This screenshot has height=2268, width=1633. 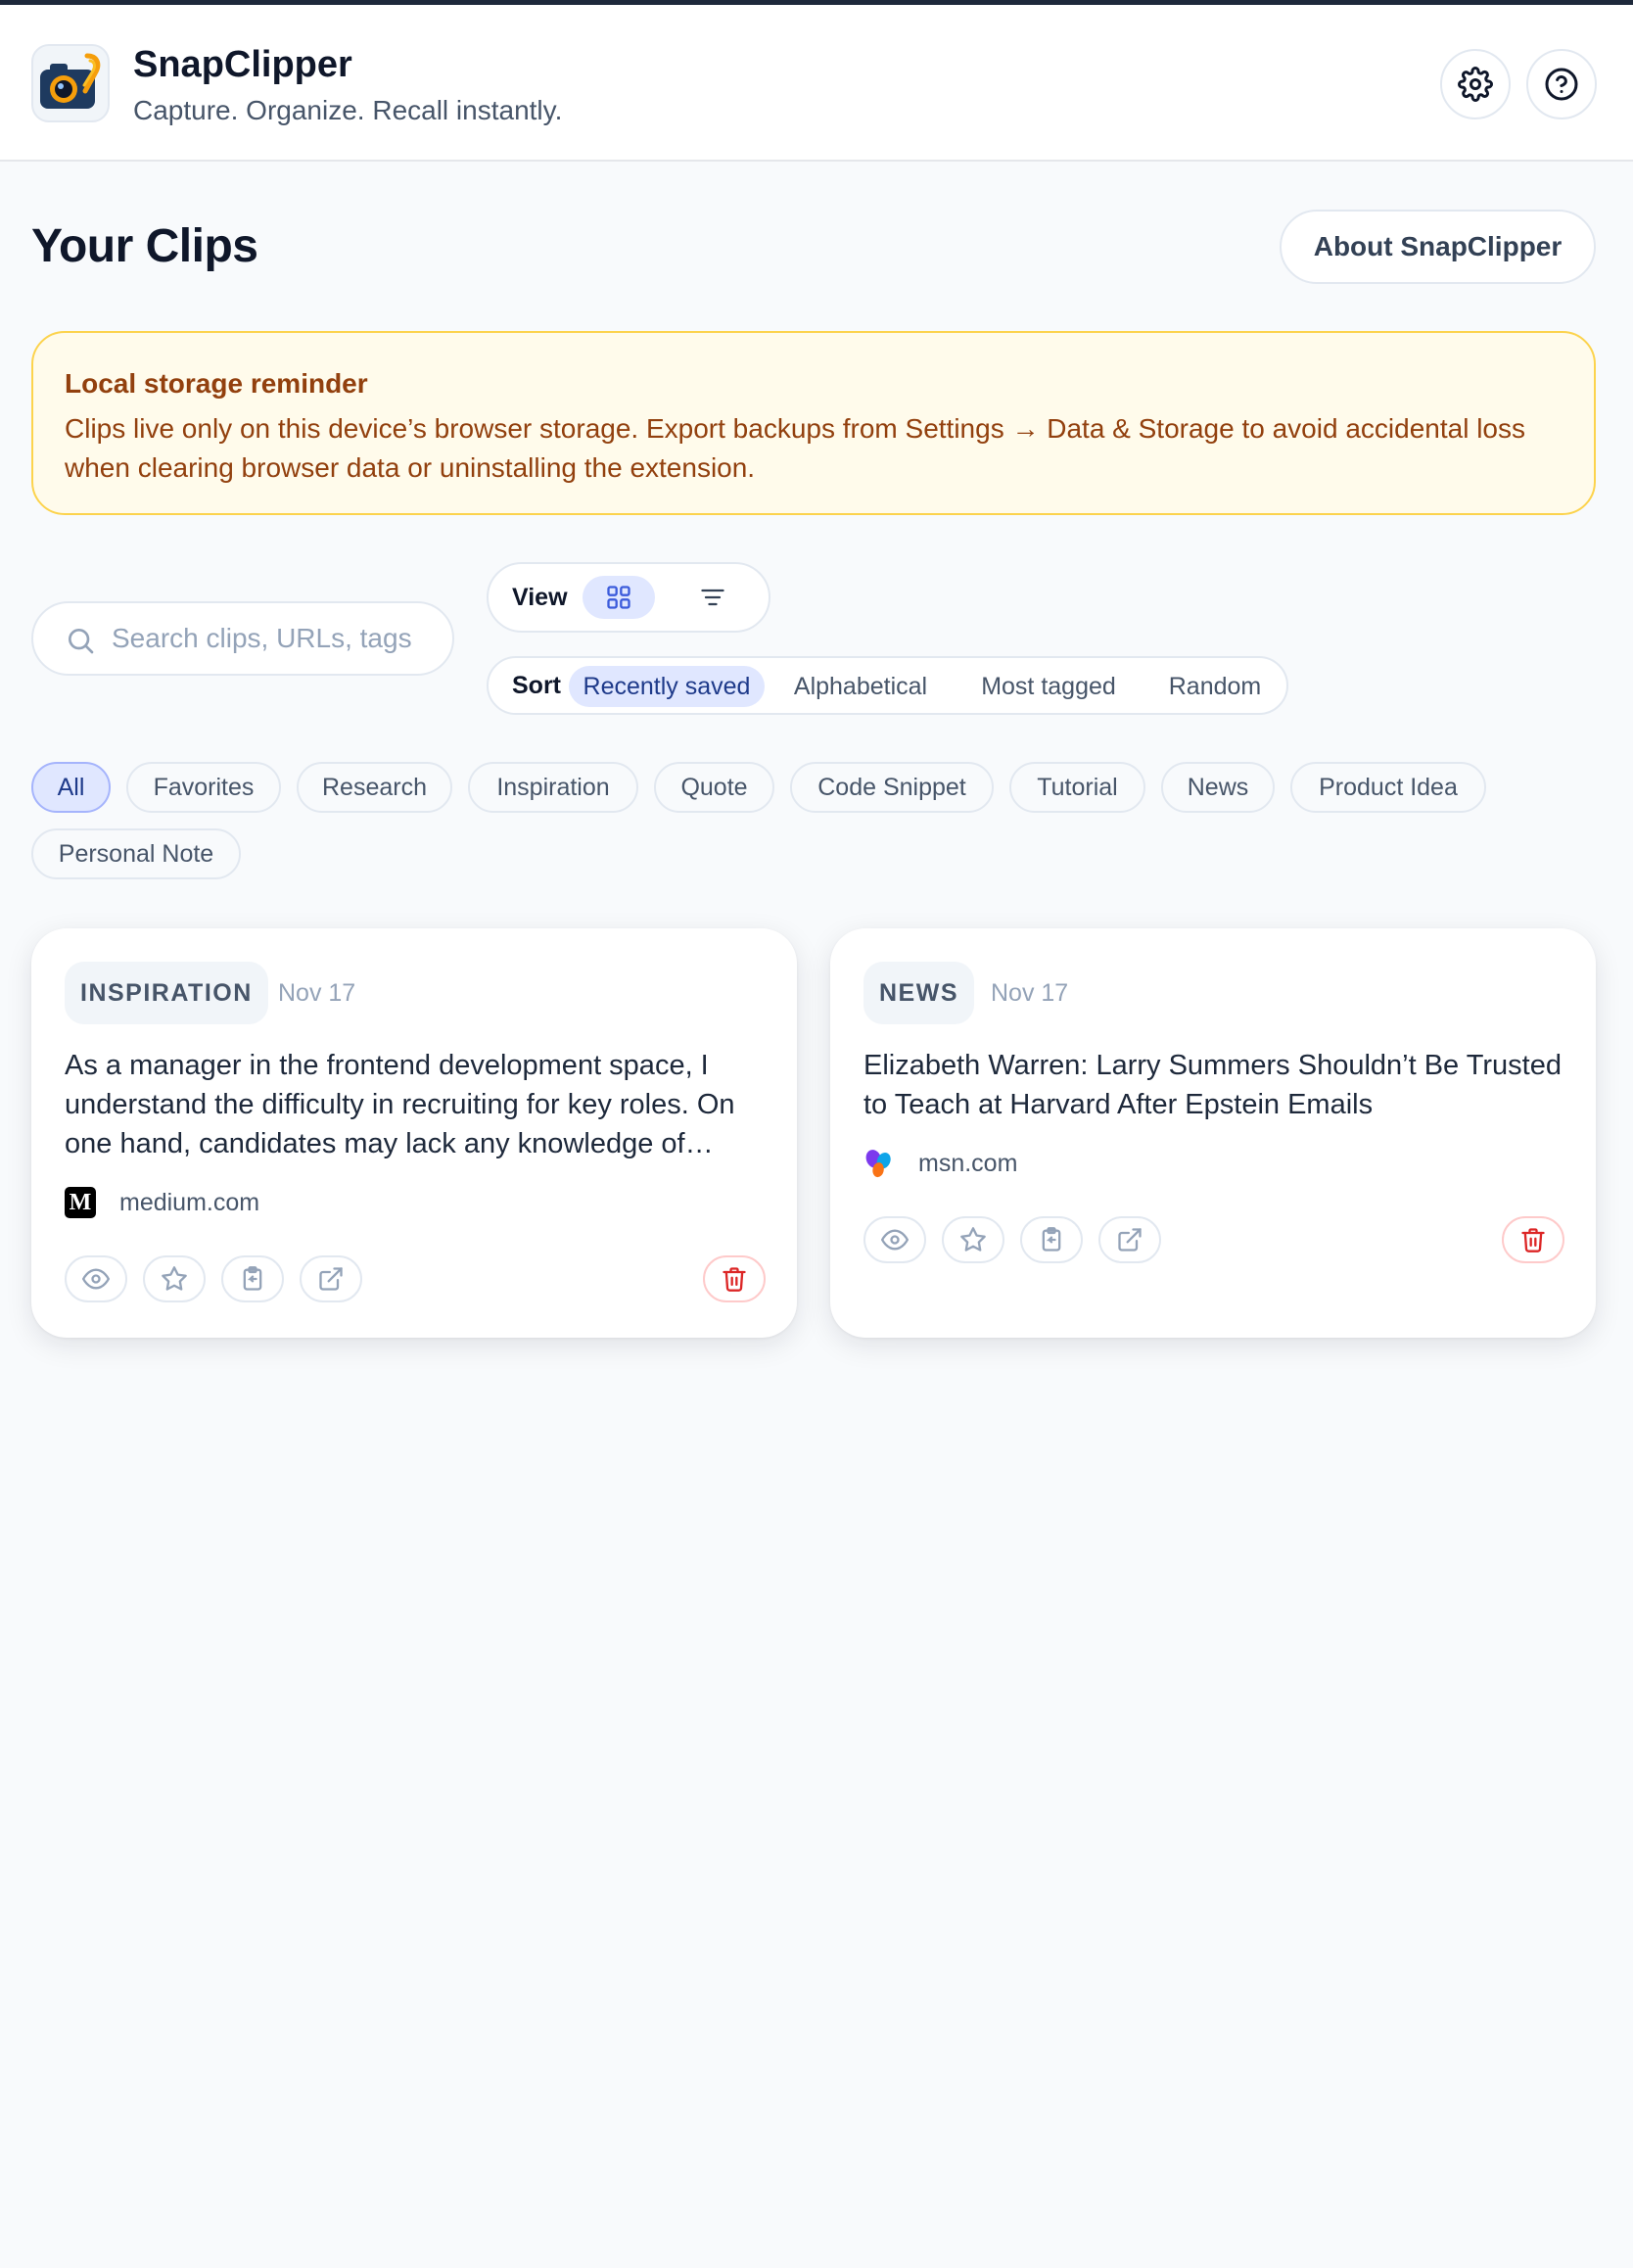 What do you see at coordinates (136, 853) in the screenshot?
I see `filter-chip-personal-note: Personal Note` at bounding box center [136, 853].